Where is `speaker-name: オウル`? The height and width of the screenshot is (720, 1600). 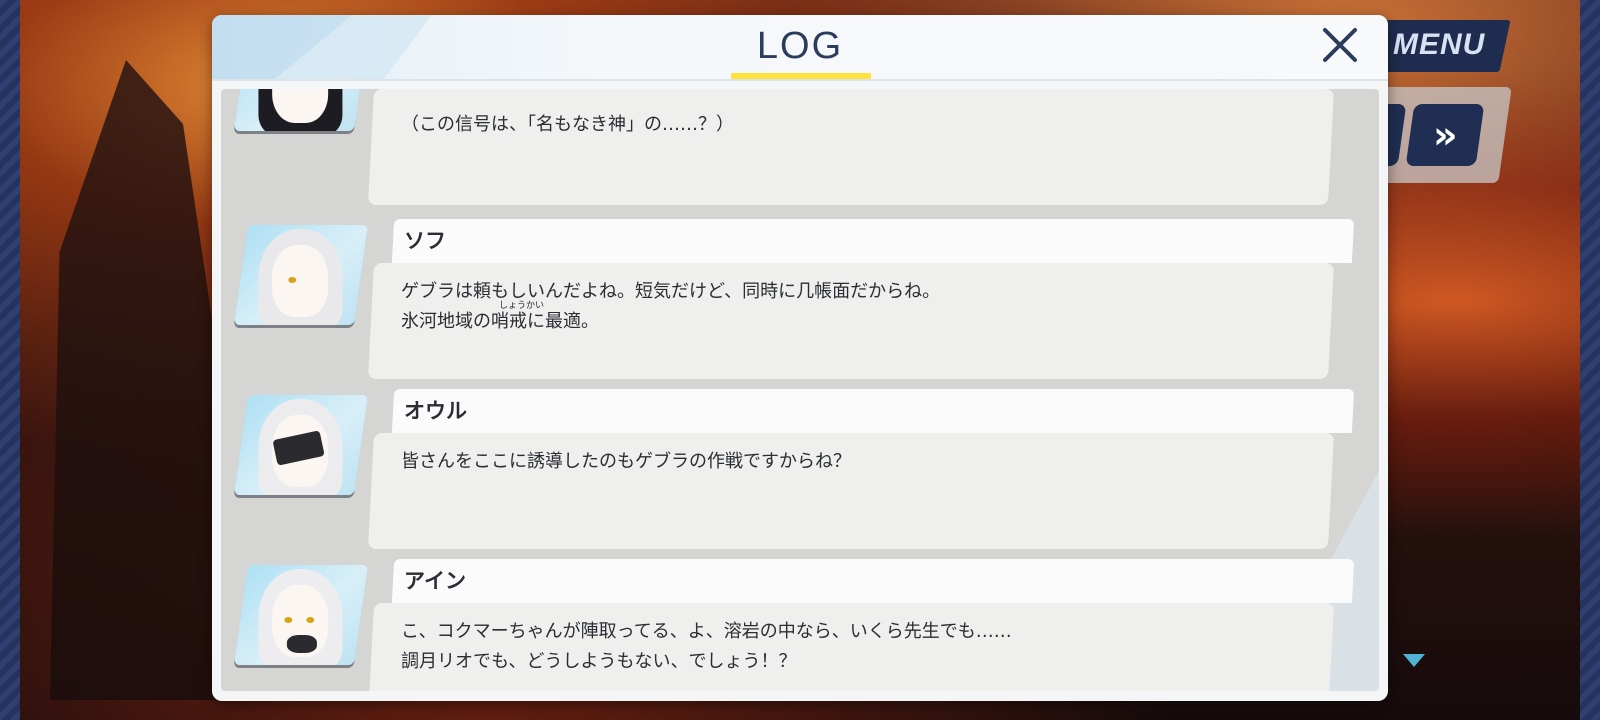
speaker-name: オウル is located at coordinates (435, 411).